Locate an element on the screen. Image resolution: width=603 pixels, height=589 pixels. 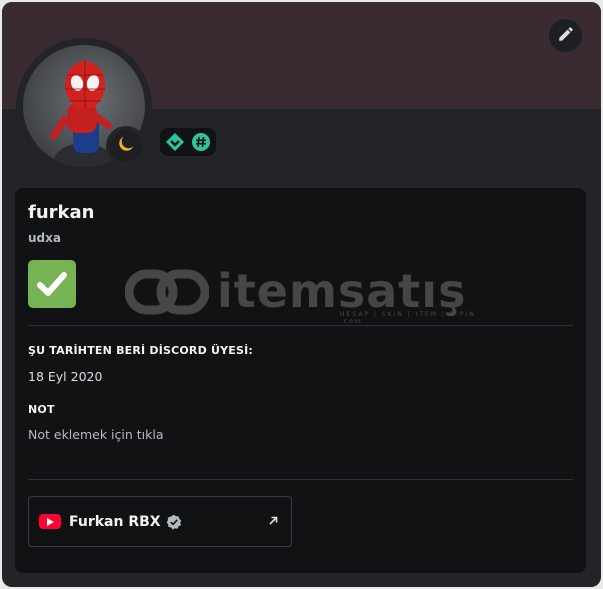
display-name: furkan is located at coordinates (61, 212).